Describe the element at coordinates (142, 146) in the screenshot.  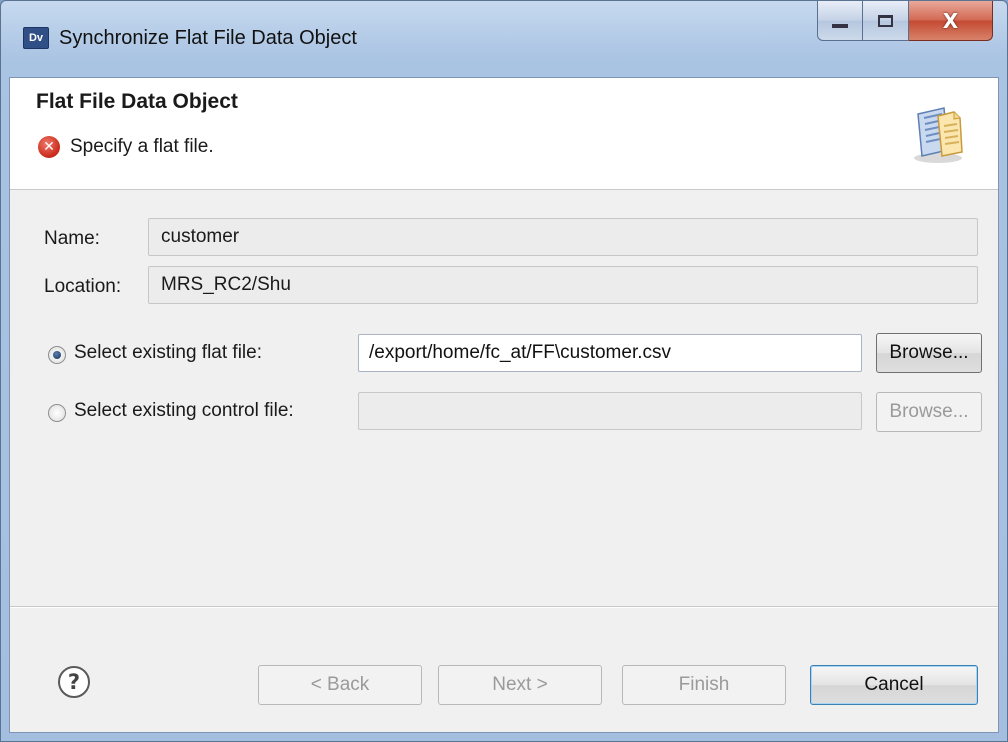
I see `error-message: Specify a flat file.` at that location.